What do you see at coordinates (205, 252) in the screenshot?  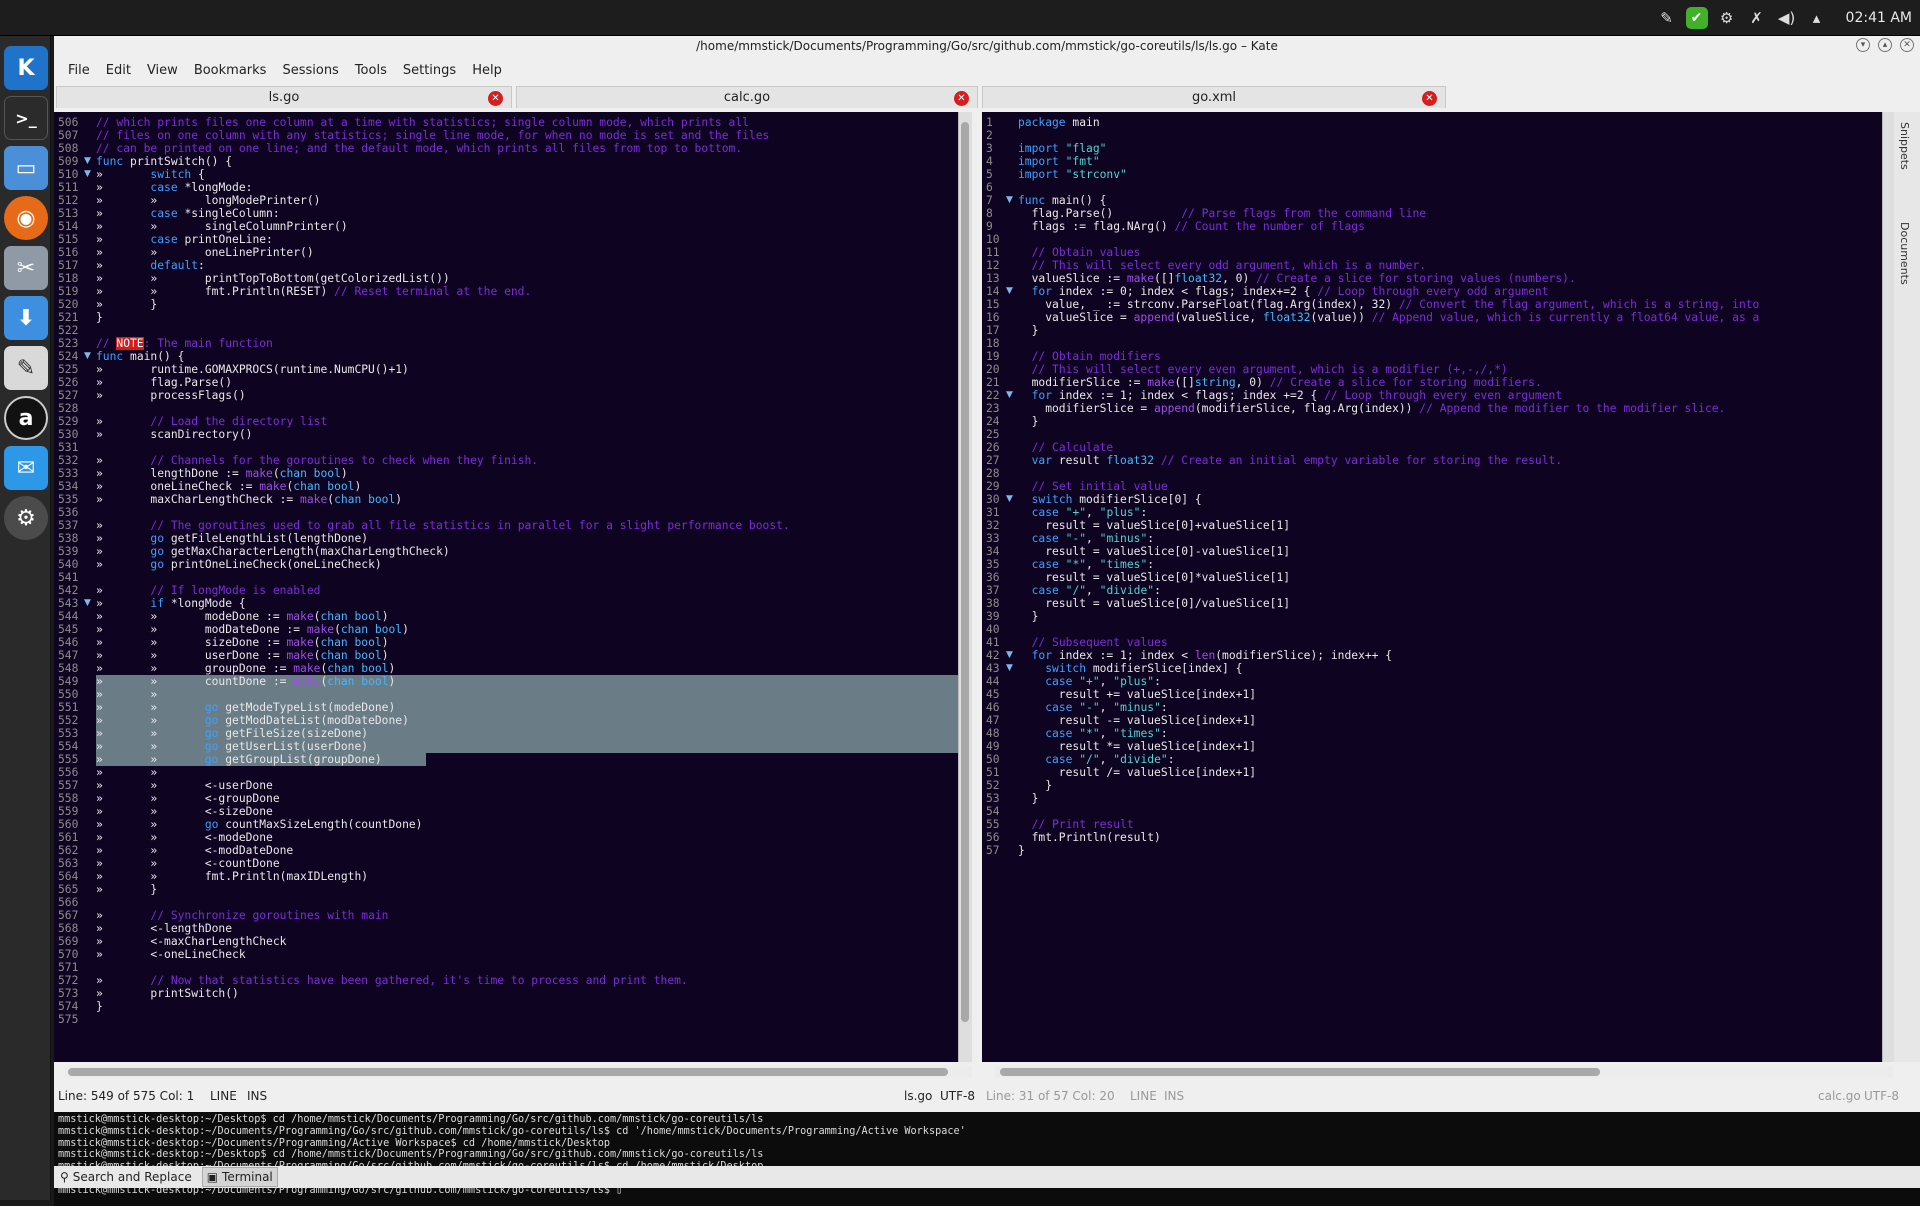 I see `code-line: » » oneLinePrinter()` at bounding box center [205, 252].